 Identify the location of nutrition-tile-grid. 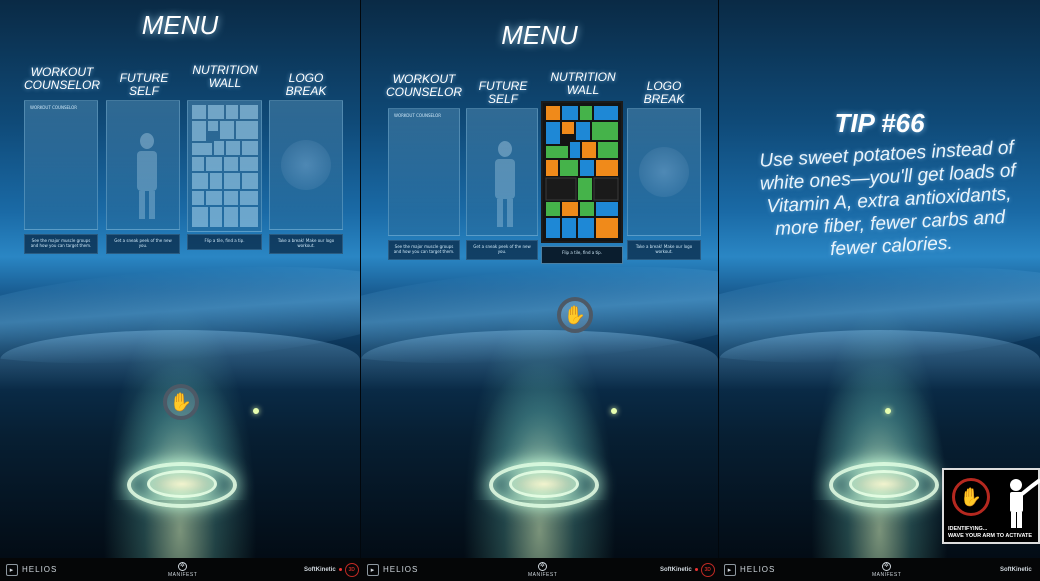
(582, 172).